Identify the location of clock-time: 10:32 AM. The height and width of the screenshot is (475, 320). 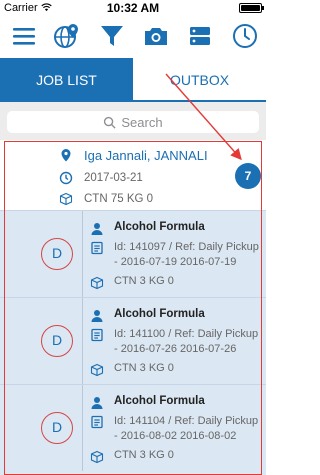
(133, 8).